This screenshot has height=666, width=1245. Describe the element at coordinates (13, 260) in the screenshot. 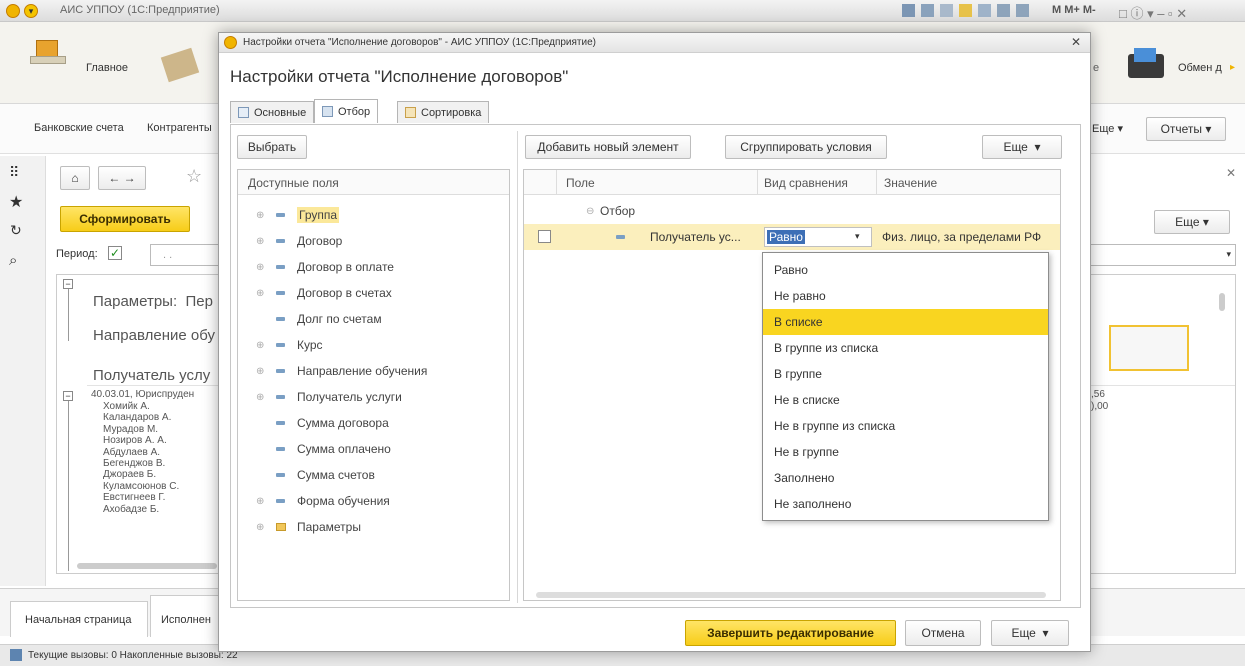

I see `search-icon: ⌕` at that location.